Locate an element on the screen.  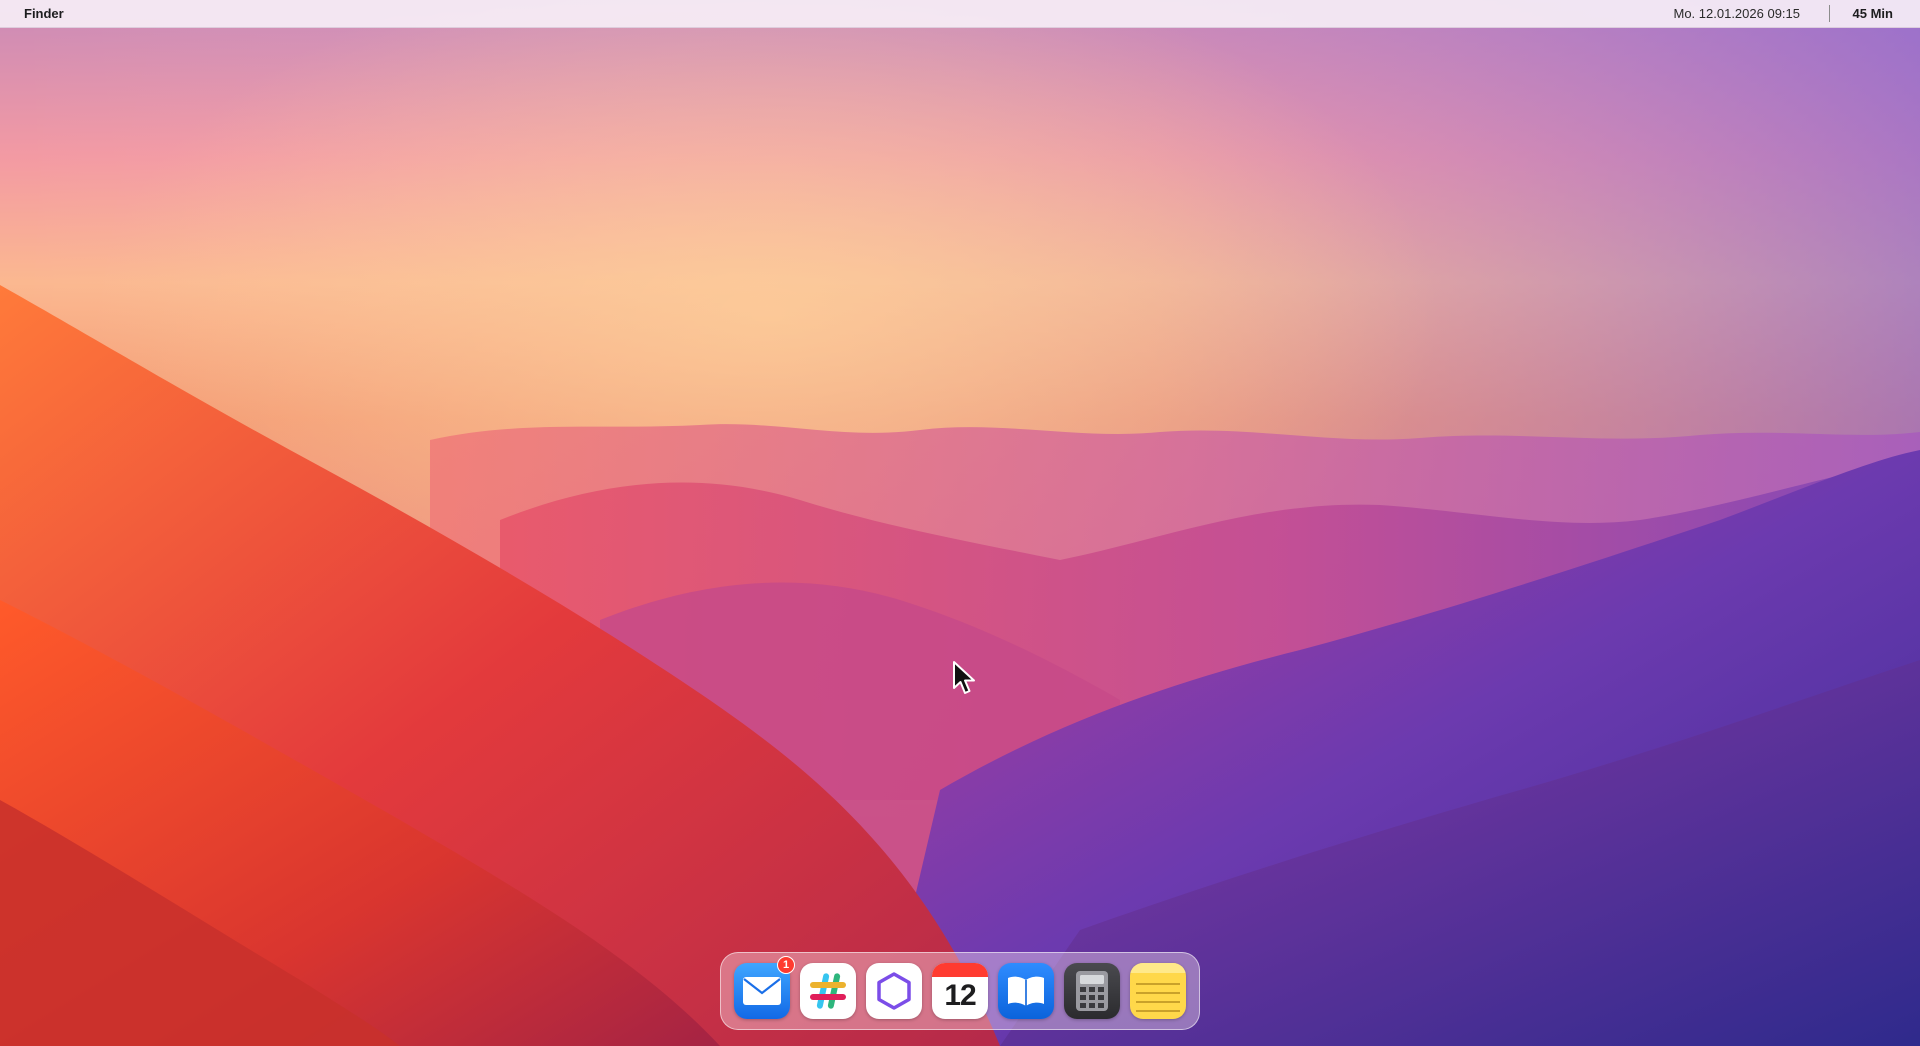
calendar-icon: 12 is located at coordinates (960, 995).